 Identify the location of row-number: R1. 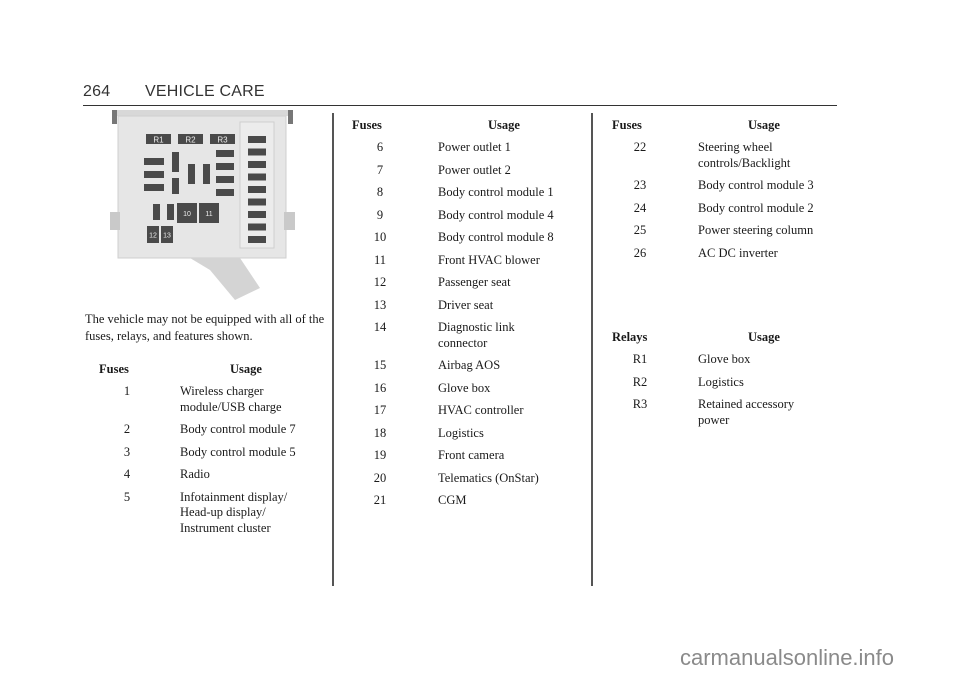
(640, 359).